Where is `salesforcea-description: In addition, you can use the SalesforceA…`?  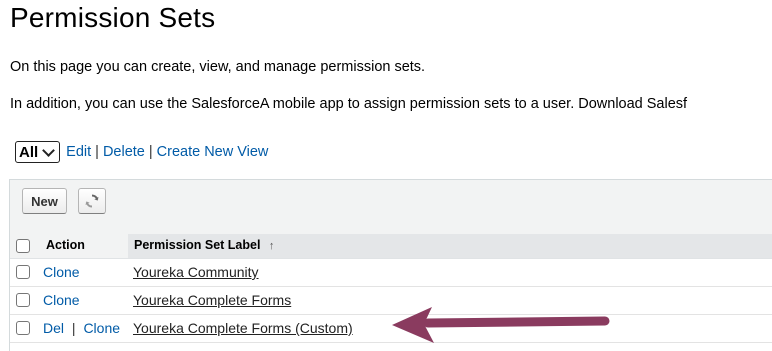
salesforcea-description: In addition, you can use the SalesforceA… is located at coordinates (349, 104).